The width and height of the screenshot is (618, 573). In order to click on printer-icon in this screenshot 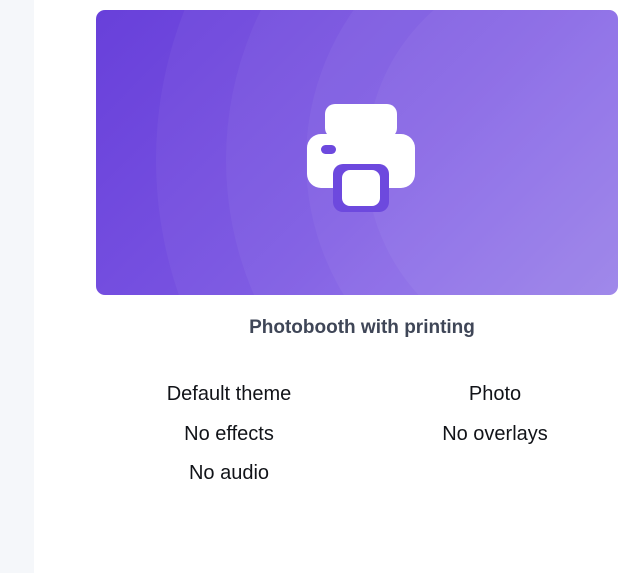, I will do `click(361, 158)`.